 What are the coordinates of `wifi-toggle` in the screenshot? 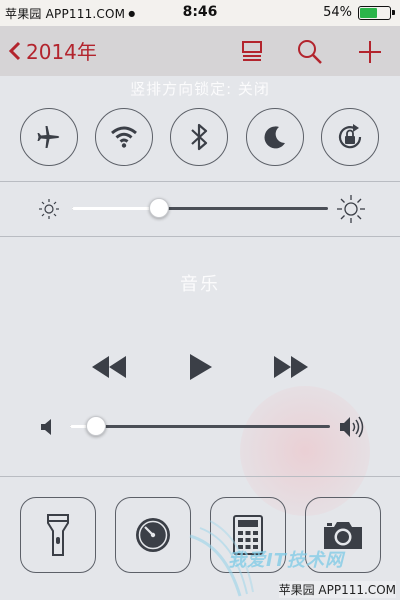 It's located at (124, 137).